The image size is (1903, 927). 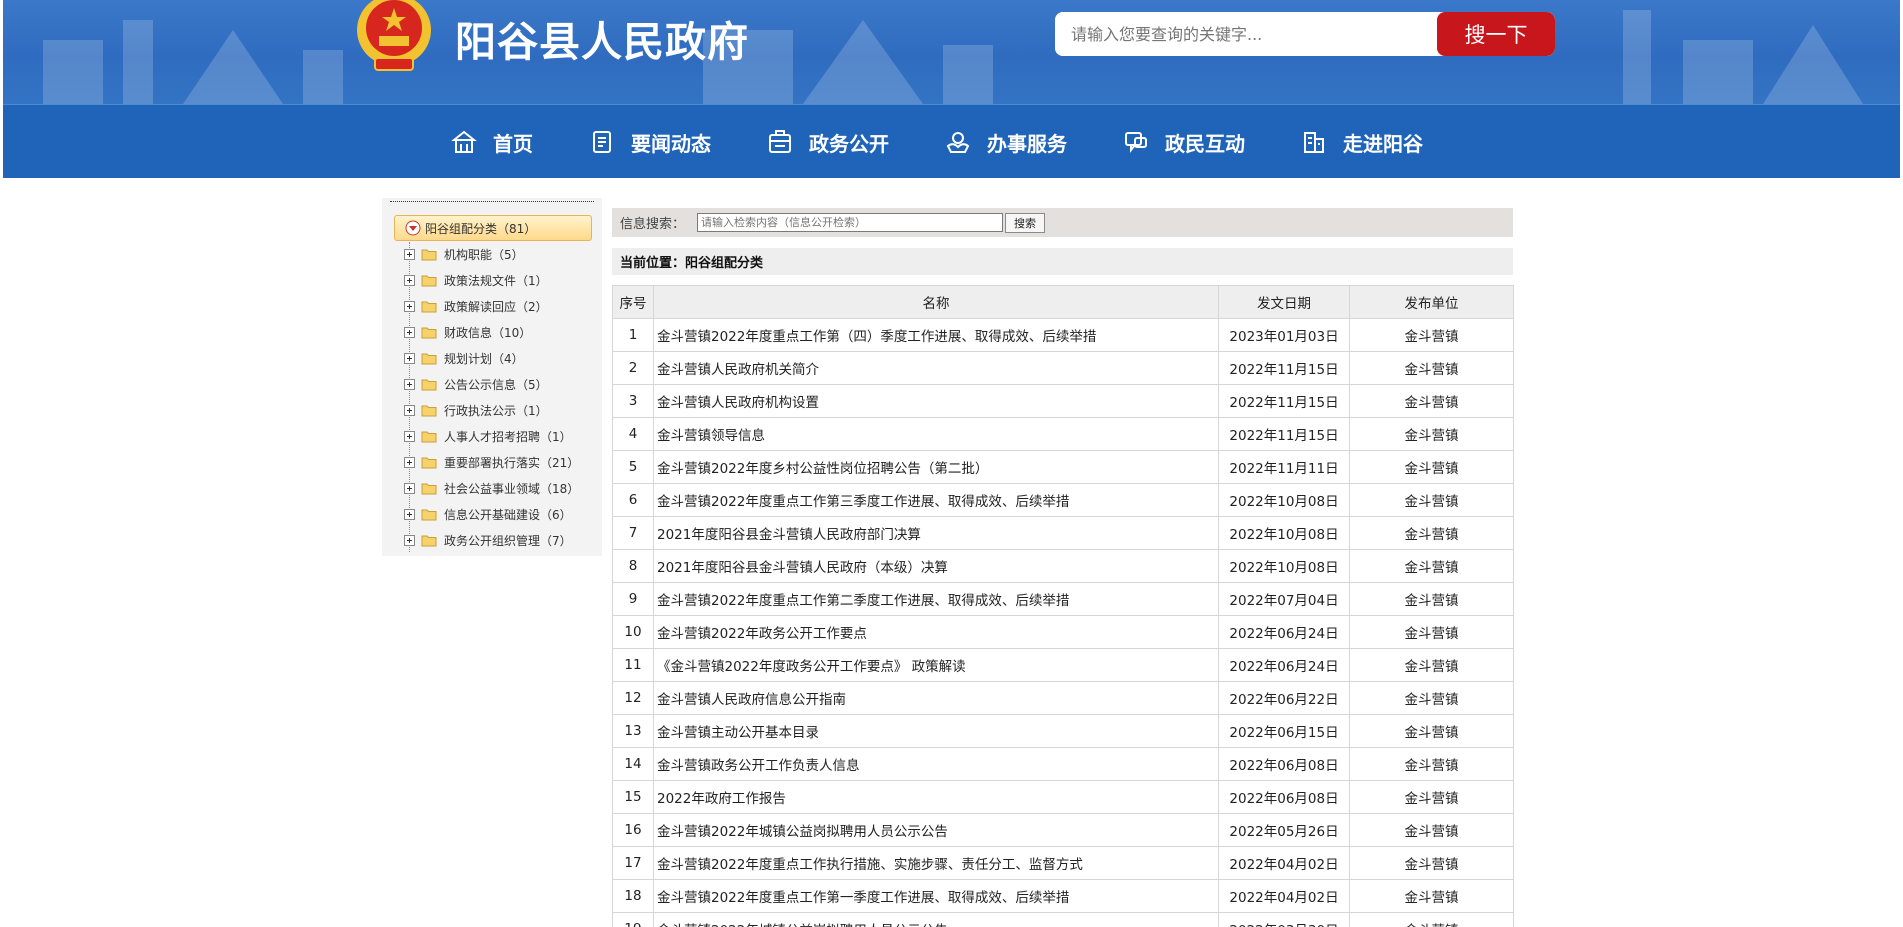 I want to click on row-date: 2023年01月03日, so click(x=1284, y=335).